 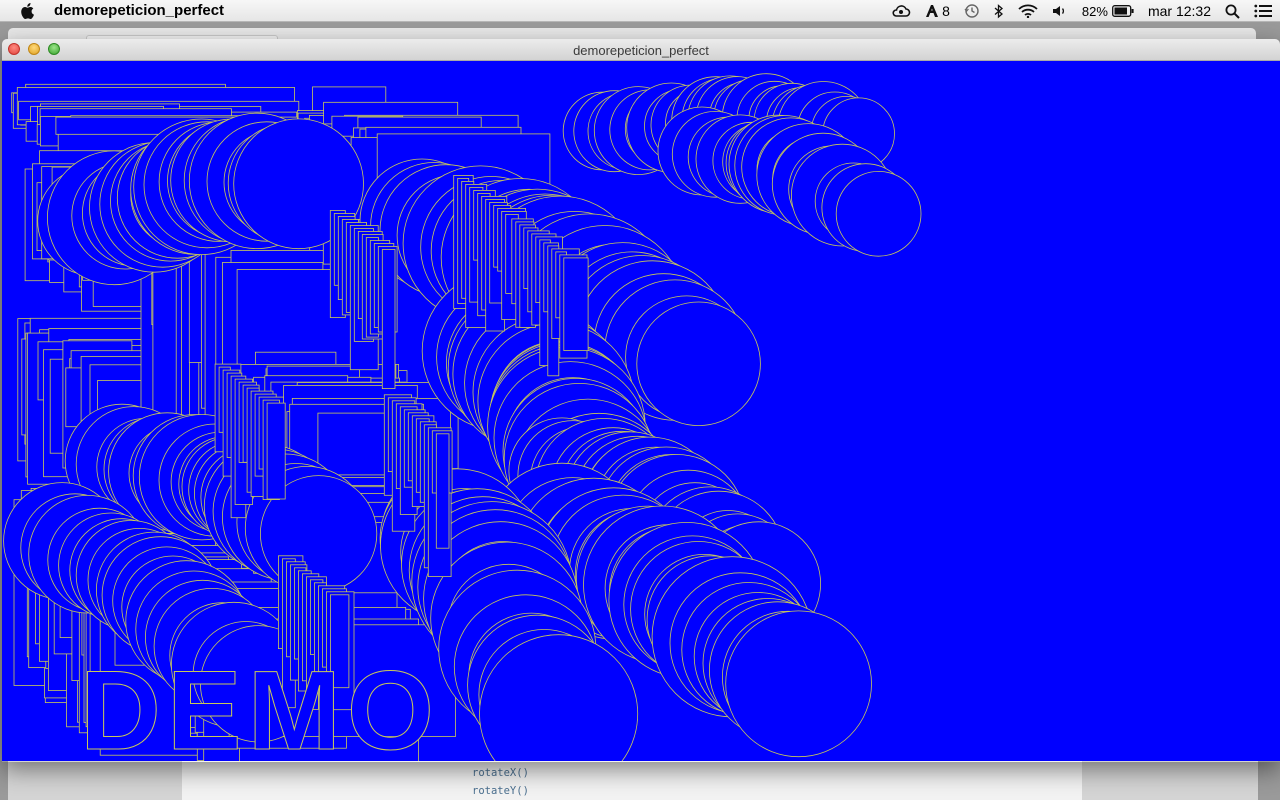 I want to click on window-title: demorepeticion_perfect, so click(x=641, y=50).